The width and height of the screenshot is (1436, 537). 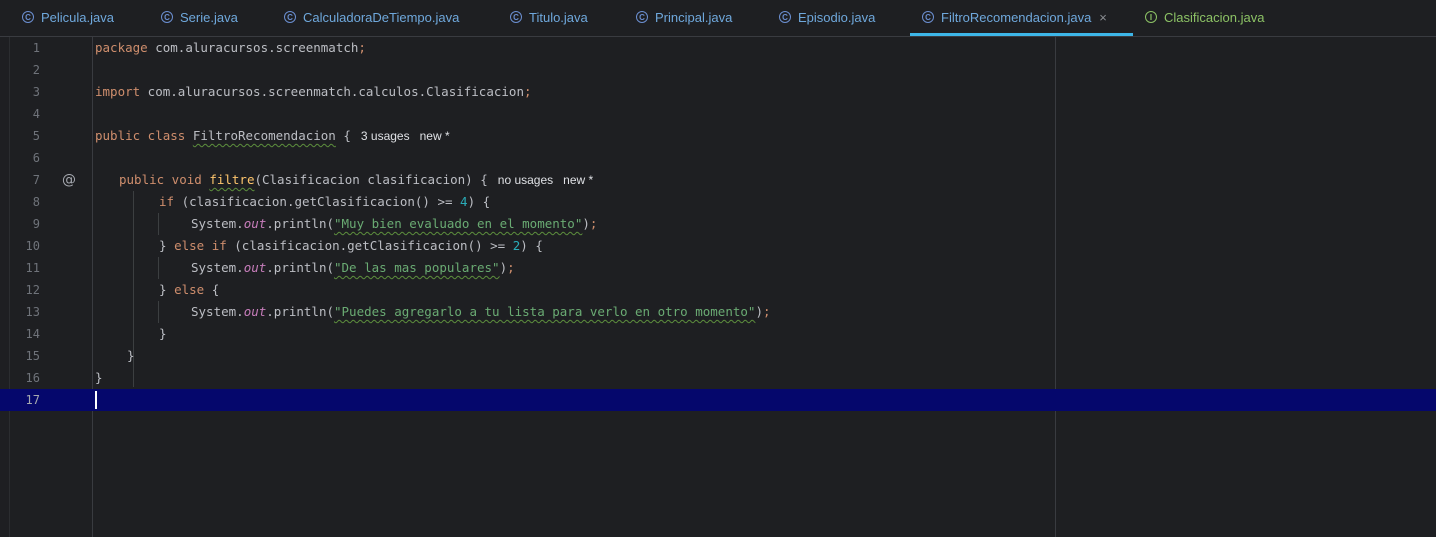 I want to click on line-number: 9, so click(x=36, y=224).